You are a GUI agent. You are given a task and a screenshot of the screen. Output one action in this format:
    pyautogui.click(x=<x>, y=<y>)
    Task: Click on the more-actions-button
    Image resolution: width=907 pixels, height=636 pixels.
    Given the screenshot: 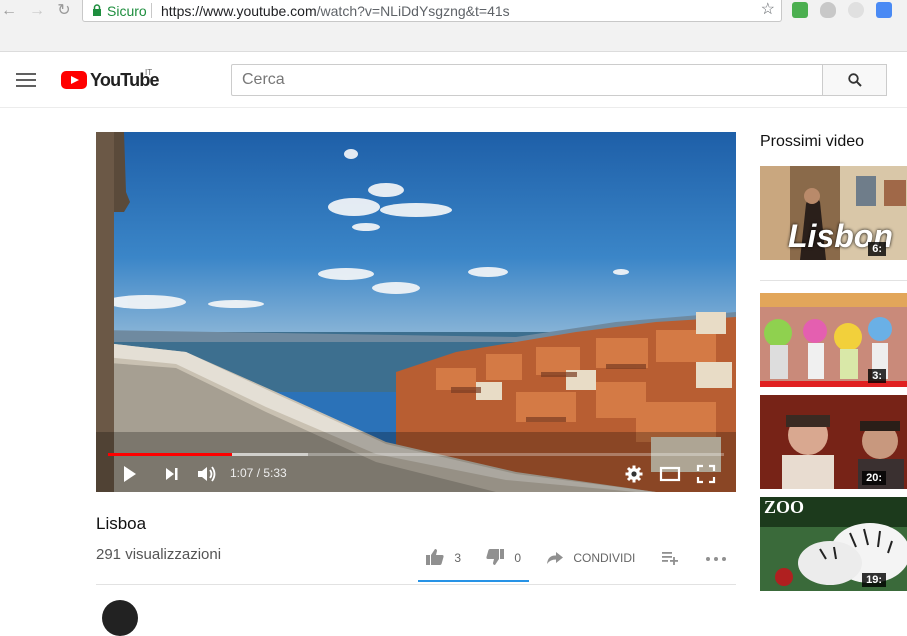 What is the action you would take?
    pyautogui.click(x=716, y=559)
    